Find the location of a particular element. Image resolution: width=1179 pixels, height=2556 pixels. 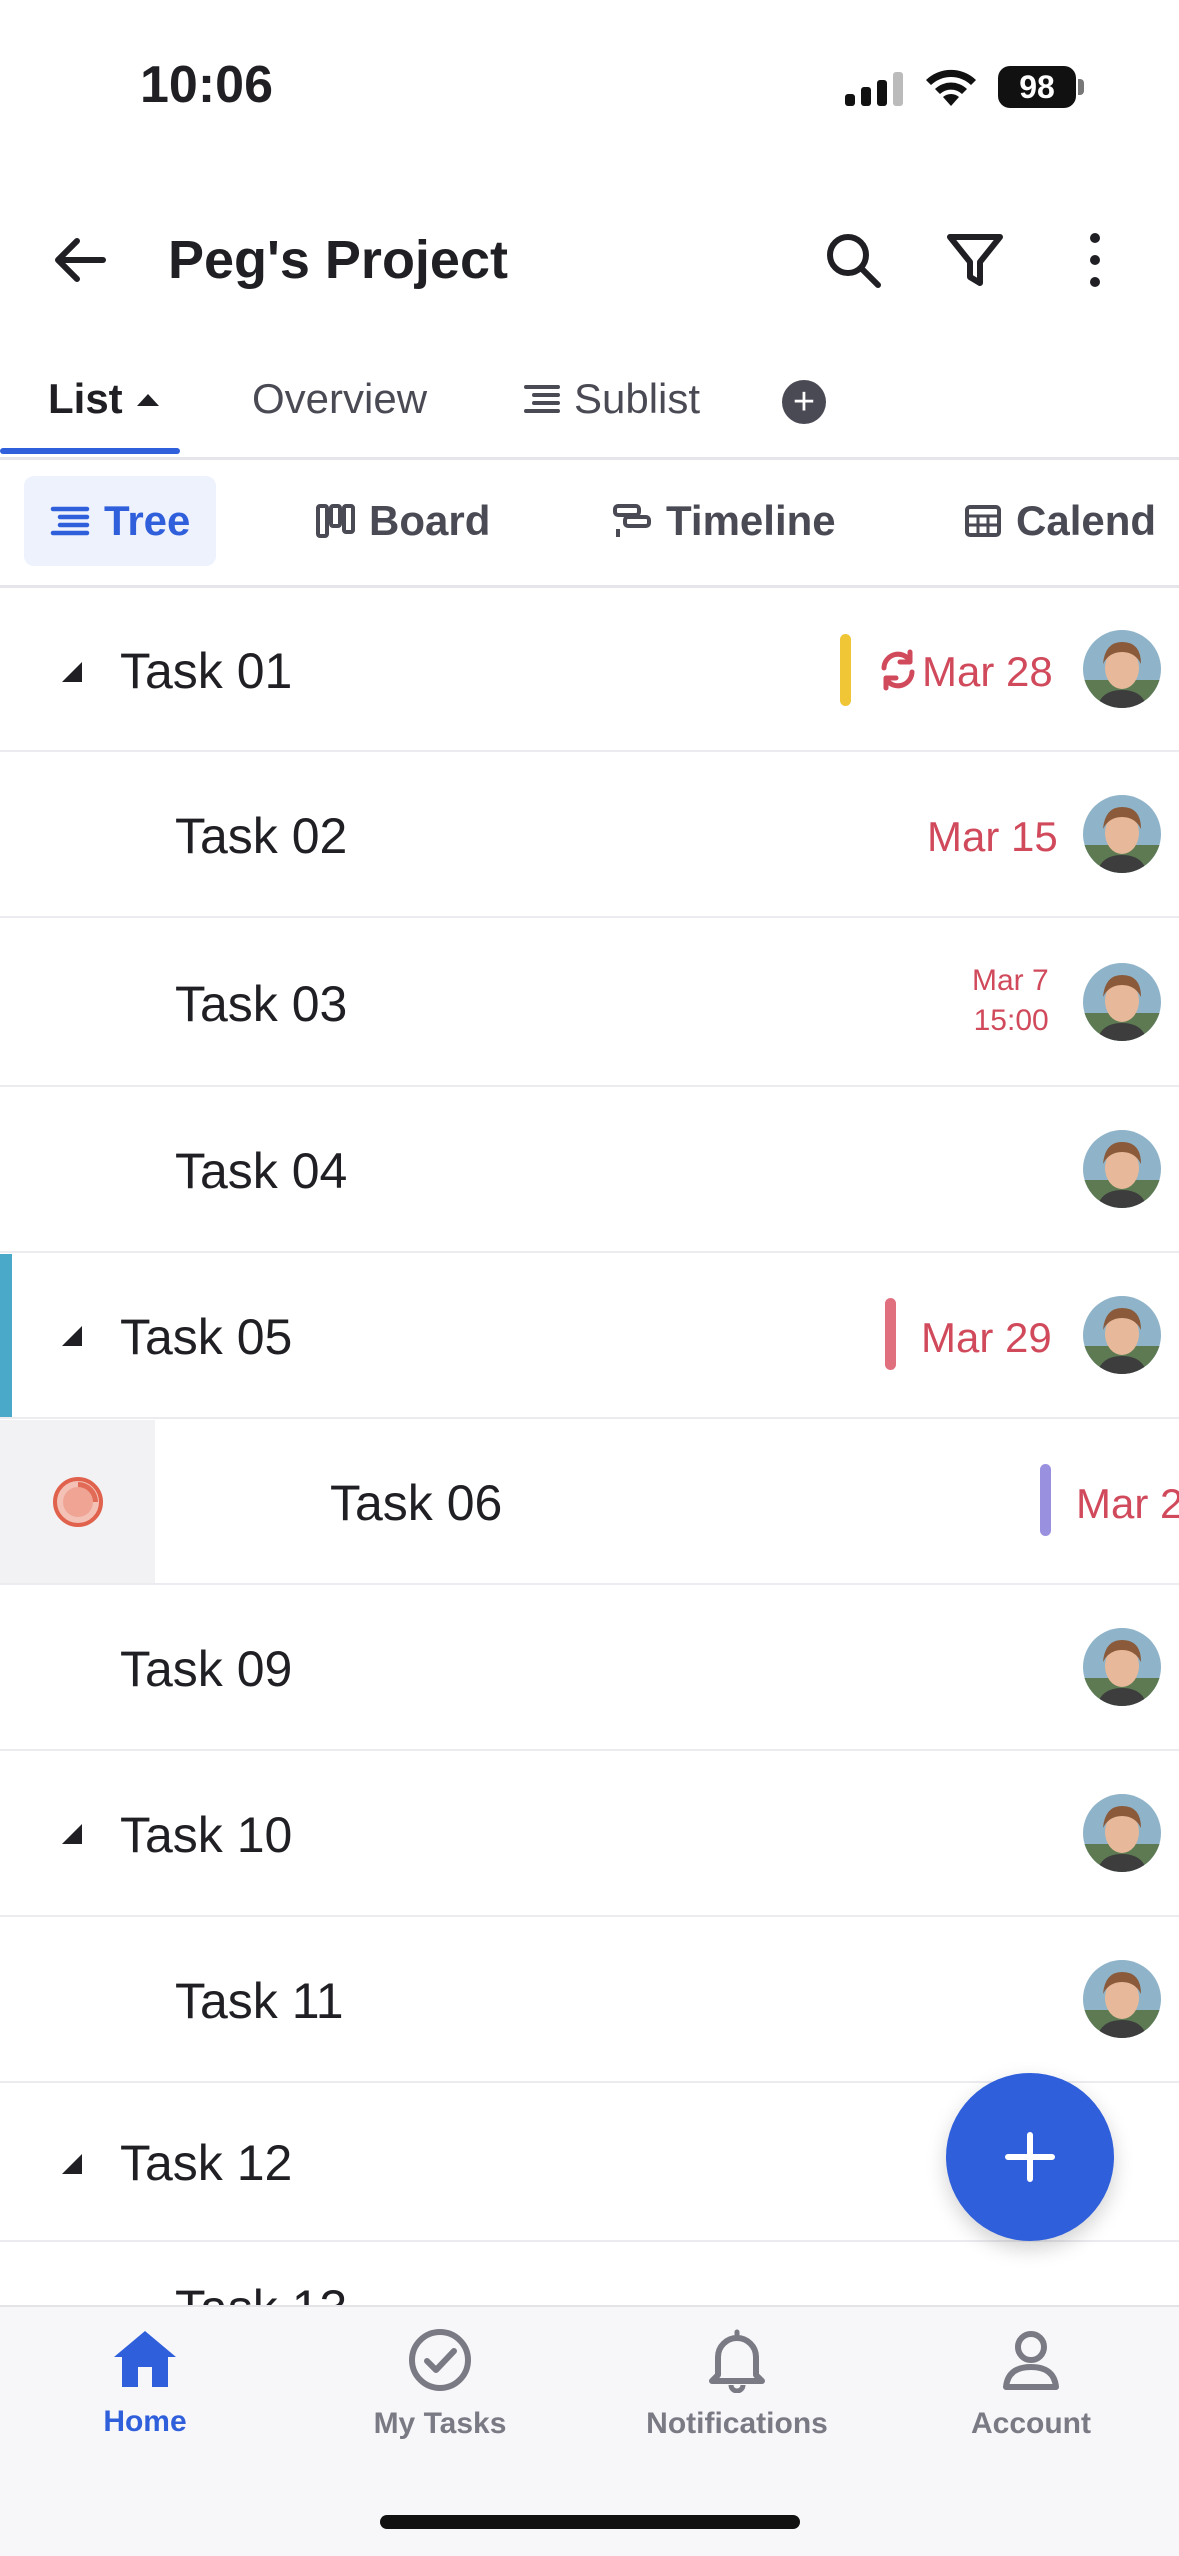

nav-home: Home is located at coordinates (145, 2383).